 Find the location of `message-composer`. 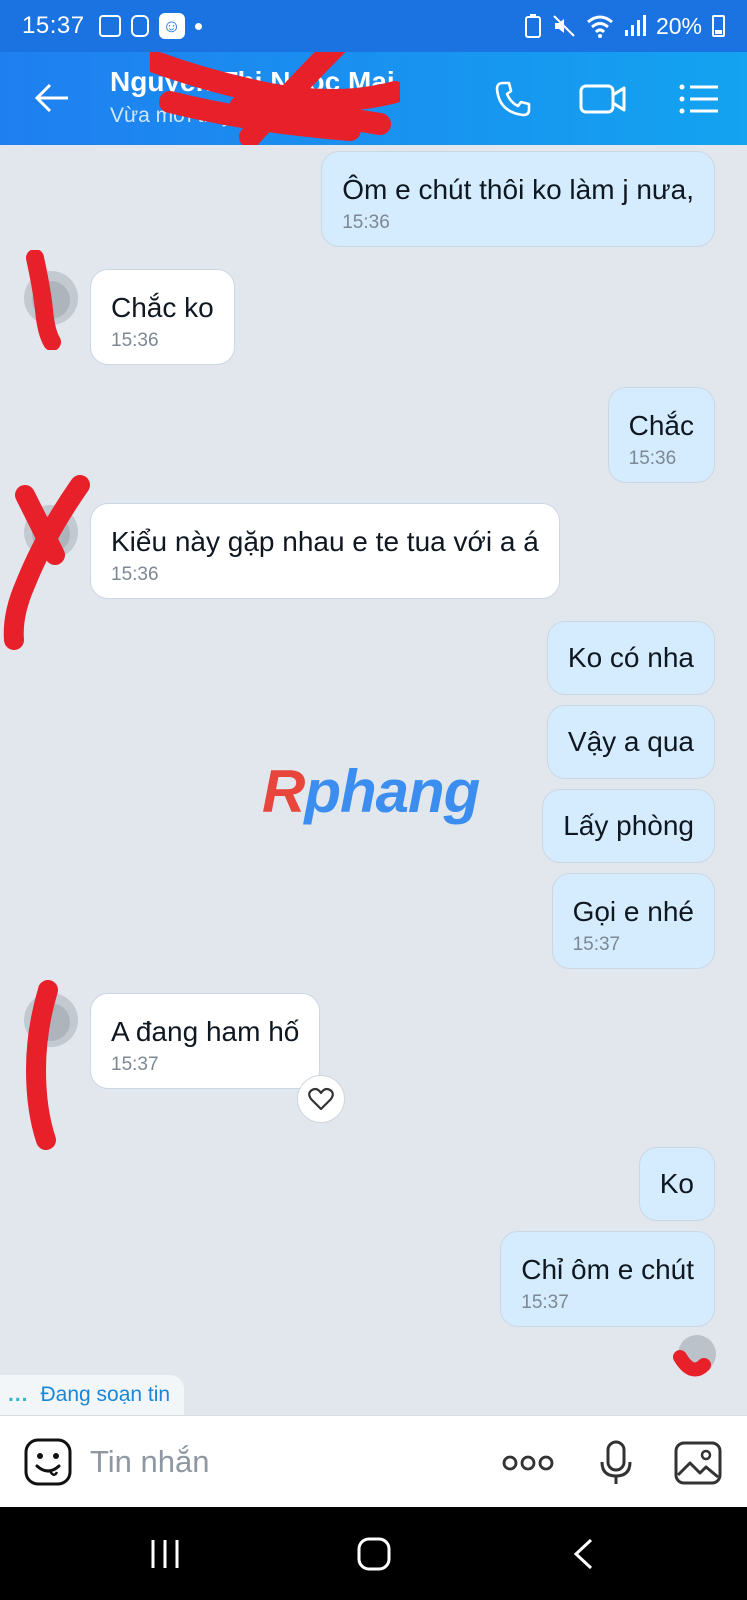

message-composer is located at coordinates (373, 1461).